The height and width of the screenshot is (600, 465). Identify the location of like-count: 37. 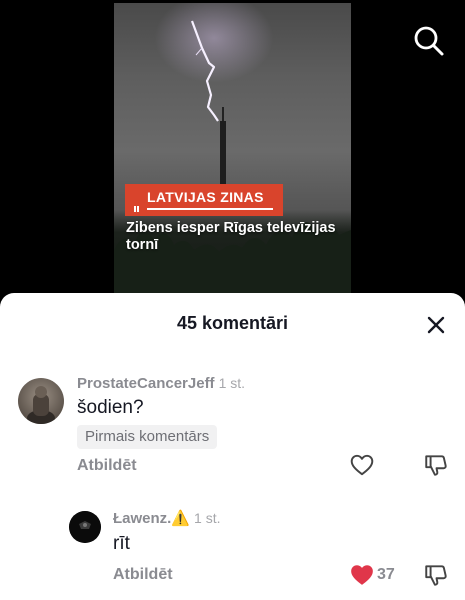
(386, 574).